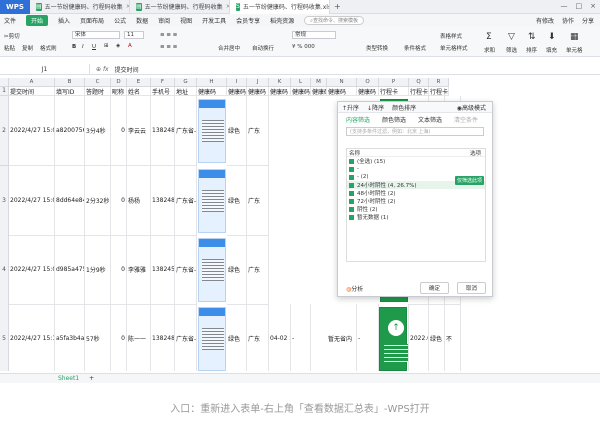  Describe the element at coordinates (334, 20) in the screenshot. I see `command-search-input: ⌕ 查找命令、搜索模板` at that location.